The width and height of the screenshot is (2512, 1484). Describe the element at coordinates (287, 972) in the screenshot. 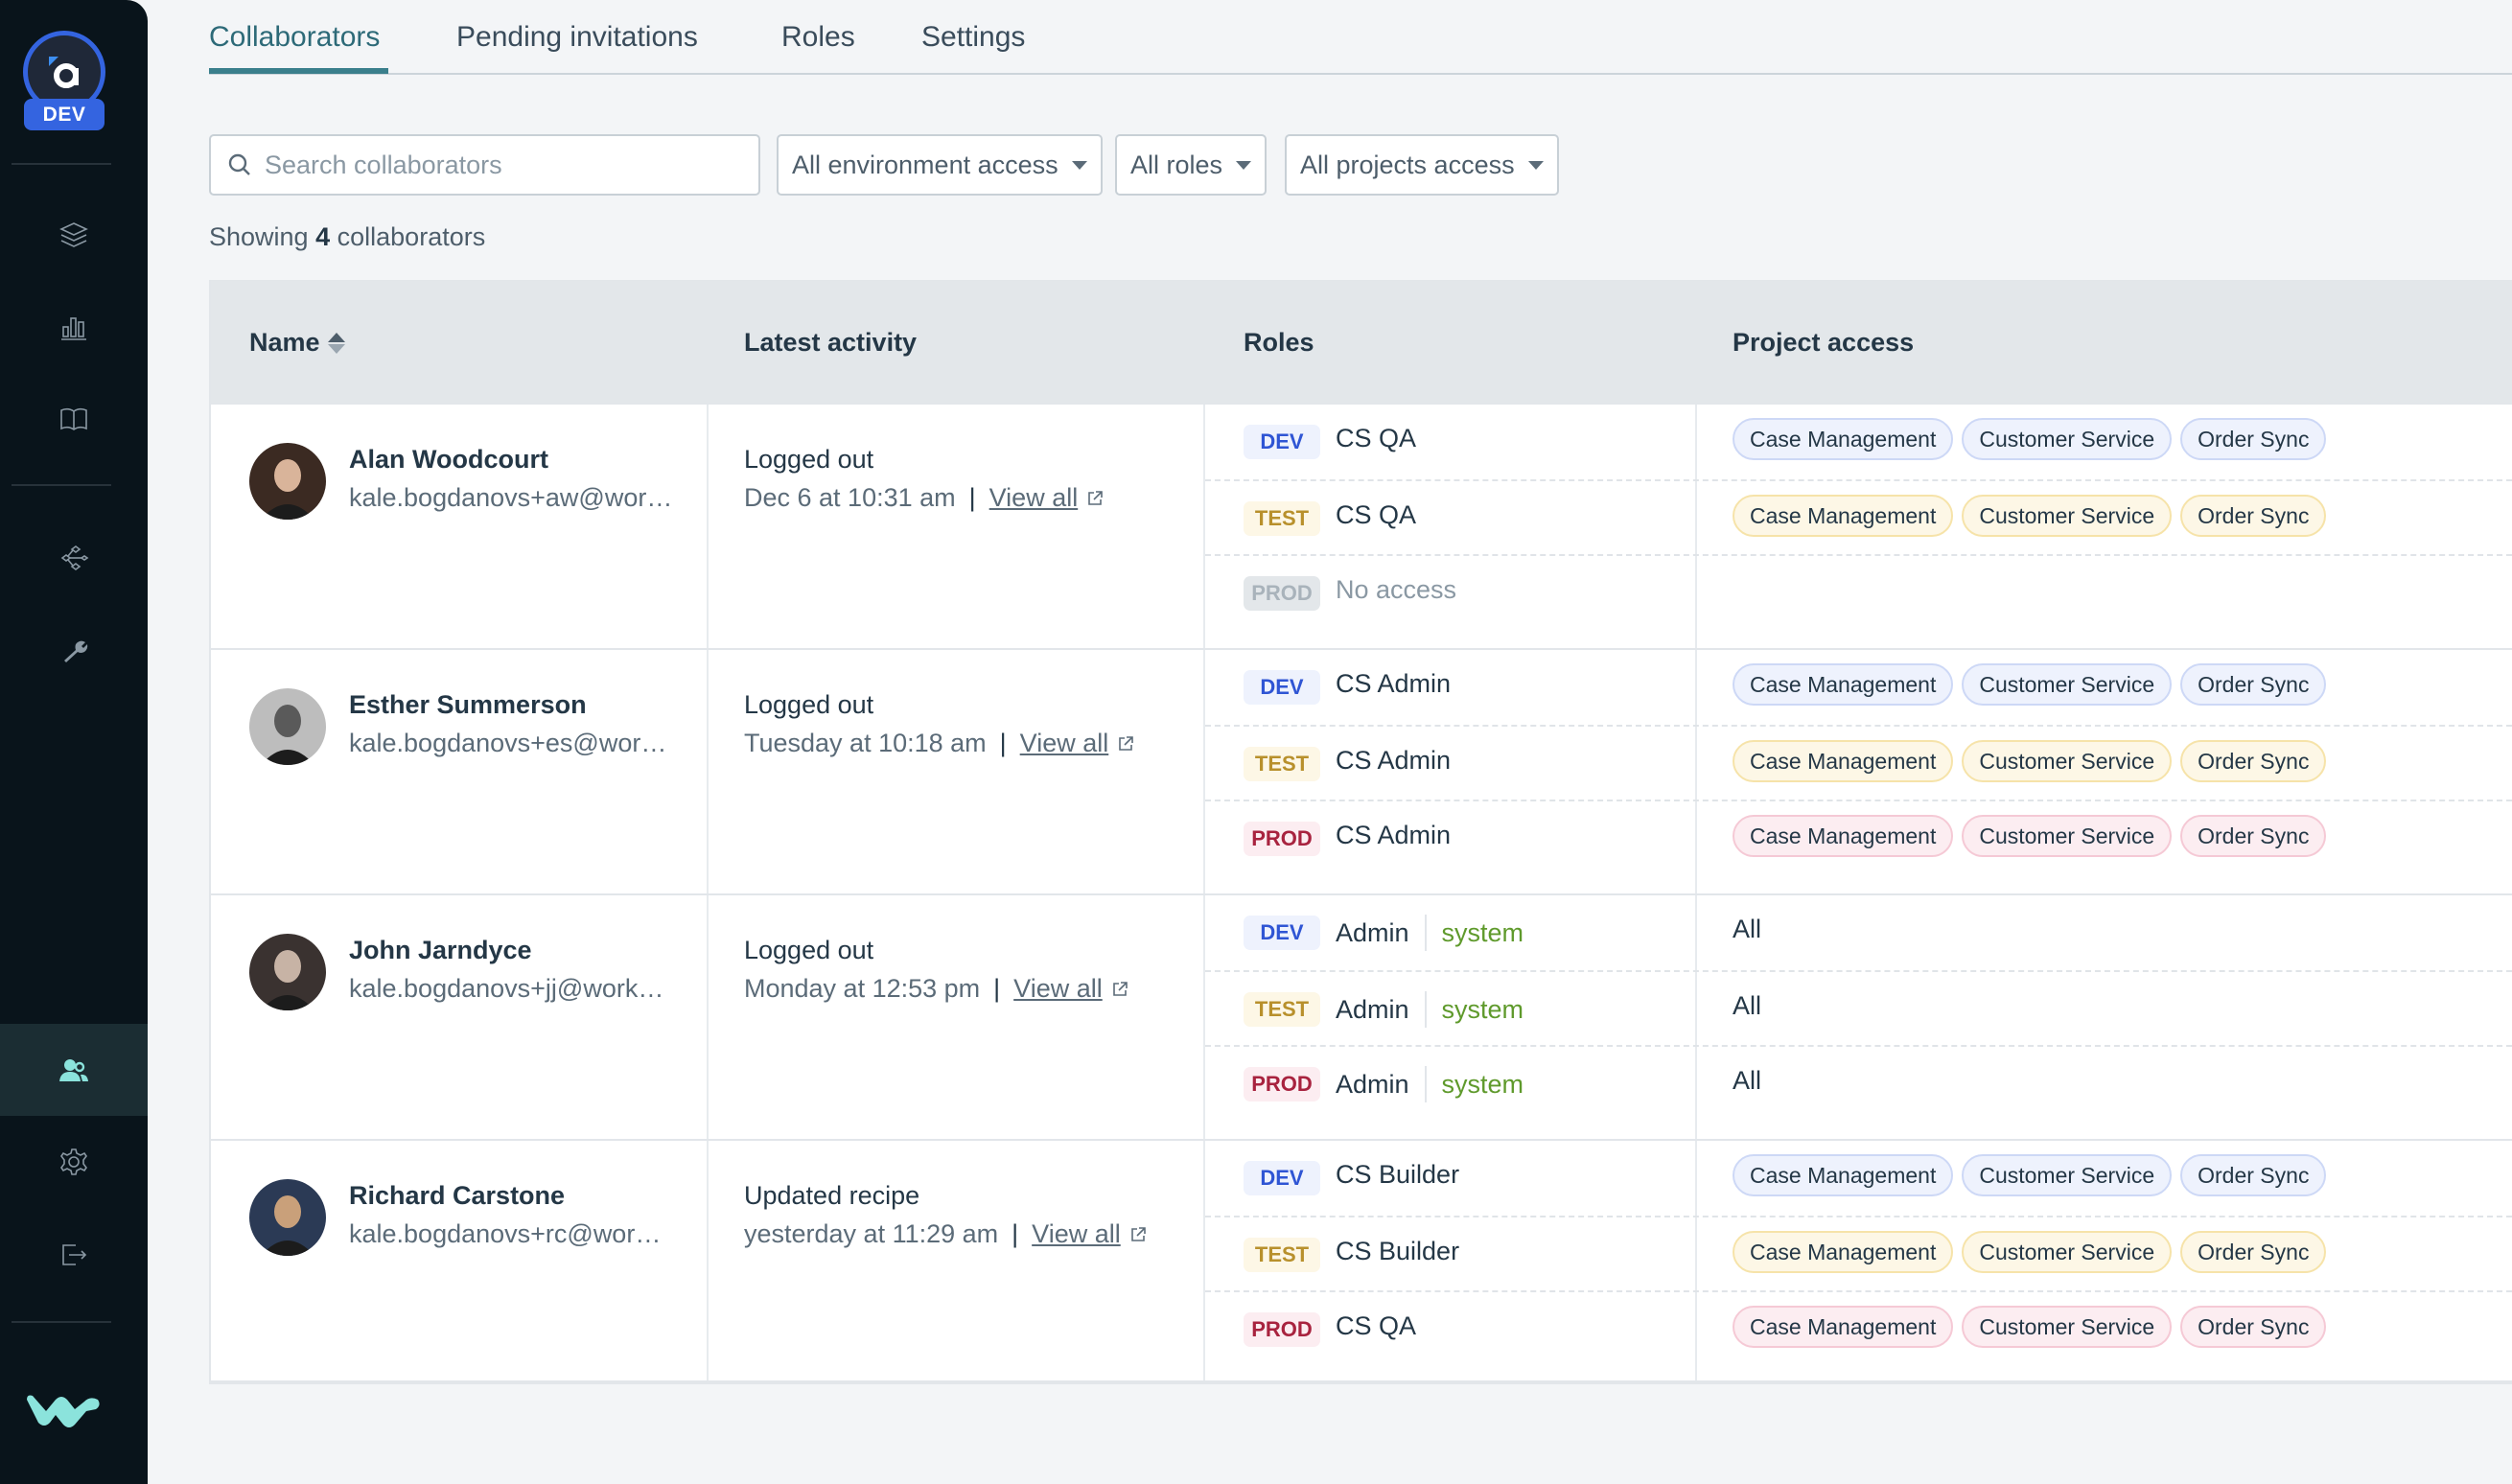

I see `avatar` at that location.